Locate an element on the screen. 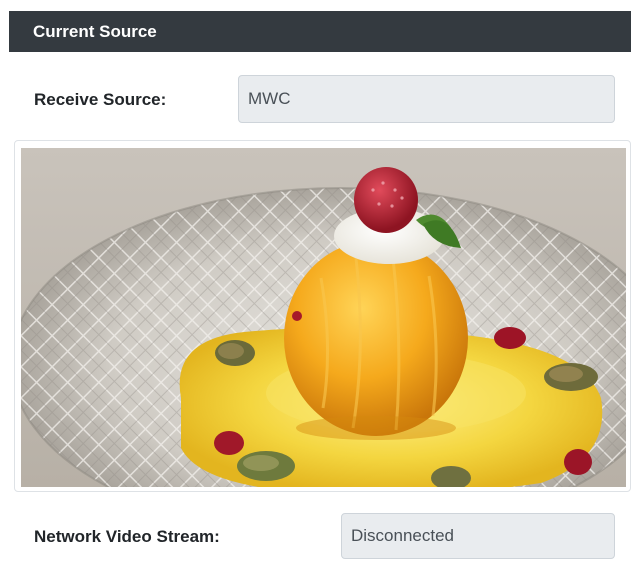 Image resolution: width=631 pixels, height=575 pixels. network-stream-value: Disconnected is located at coordinates (403, 535).